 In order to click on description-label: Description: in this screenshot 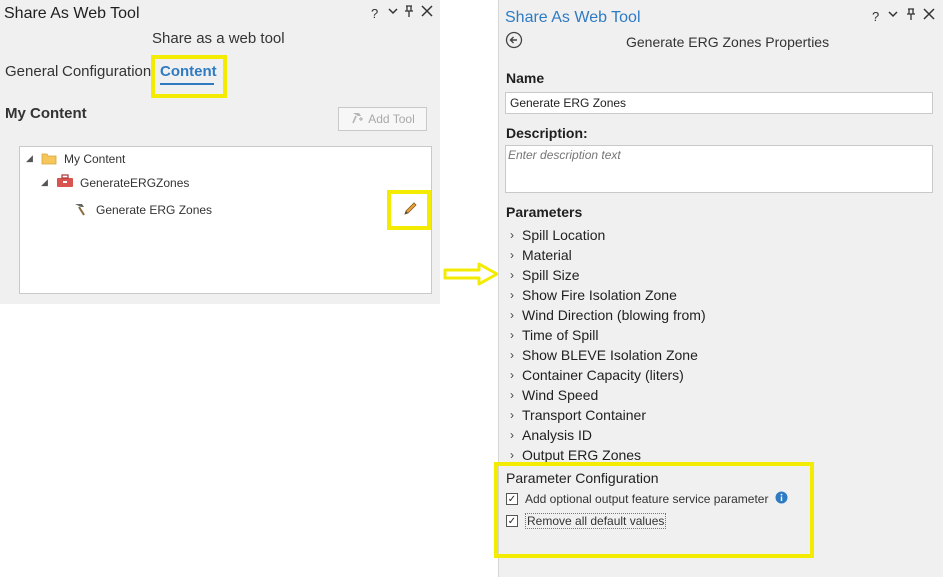, I will do `click(547, 133)`.